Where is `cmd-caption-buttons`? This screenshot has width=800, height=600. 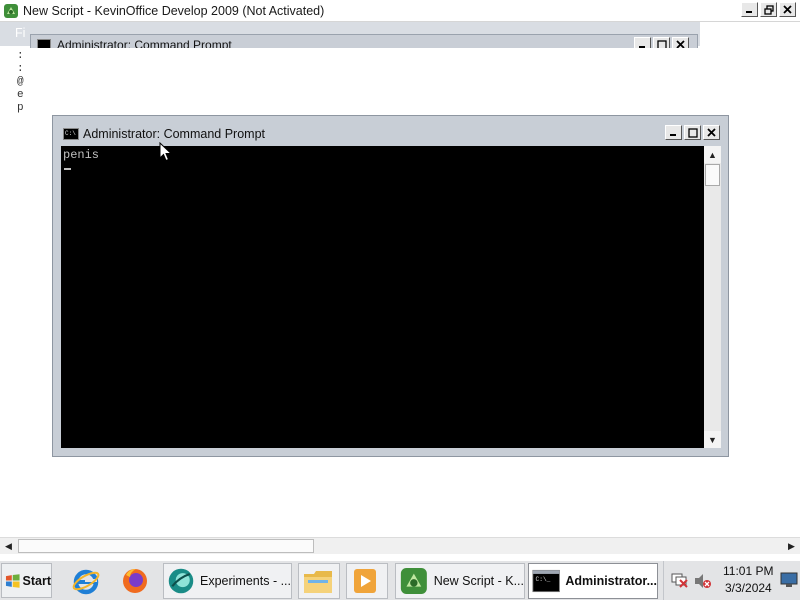
cmd-caption-buttons is located at coordinates (692, 132).